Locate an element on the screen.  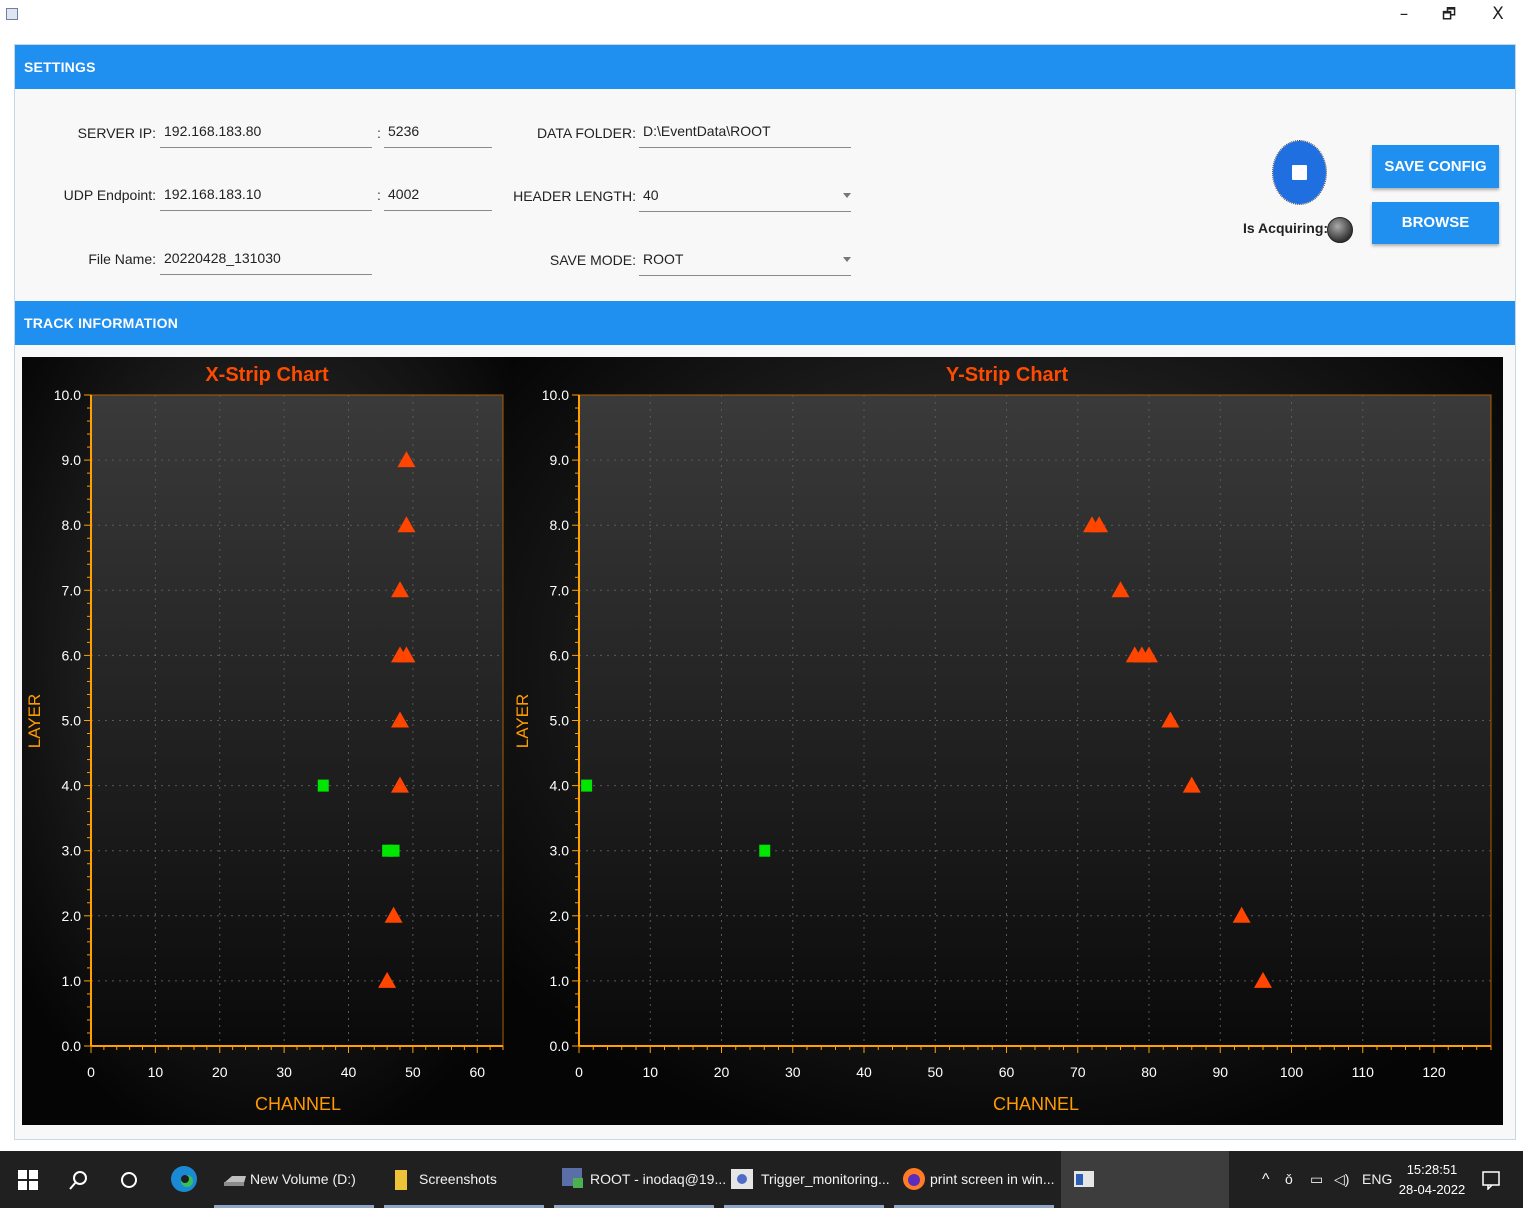
folder-icon is located at coordinates (401, 1180).